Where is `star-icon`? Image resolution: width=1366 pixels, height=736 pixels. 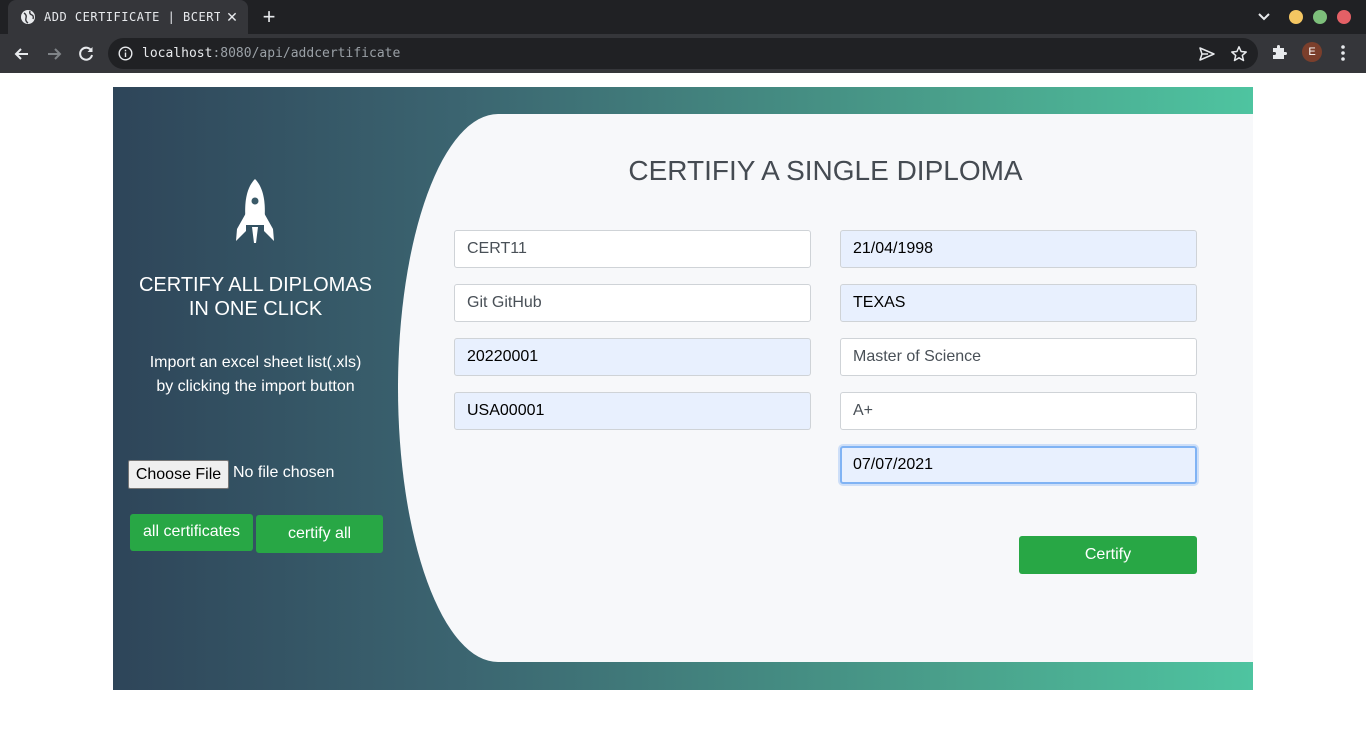 star-icon is located at coordinates (1239, 54).